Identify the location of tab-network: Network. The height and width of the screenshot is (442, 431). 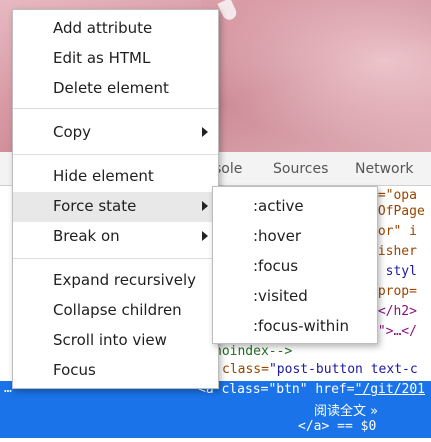
(384, 169).